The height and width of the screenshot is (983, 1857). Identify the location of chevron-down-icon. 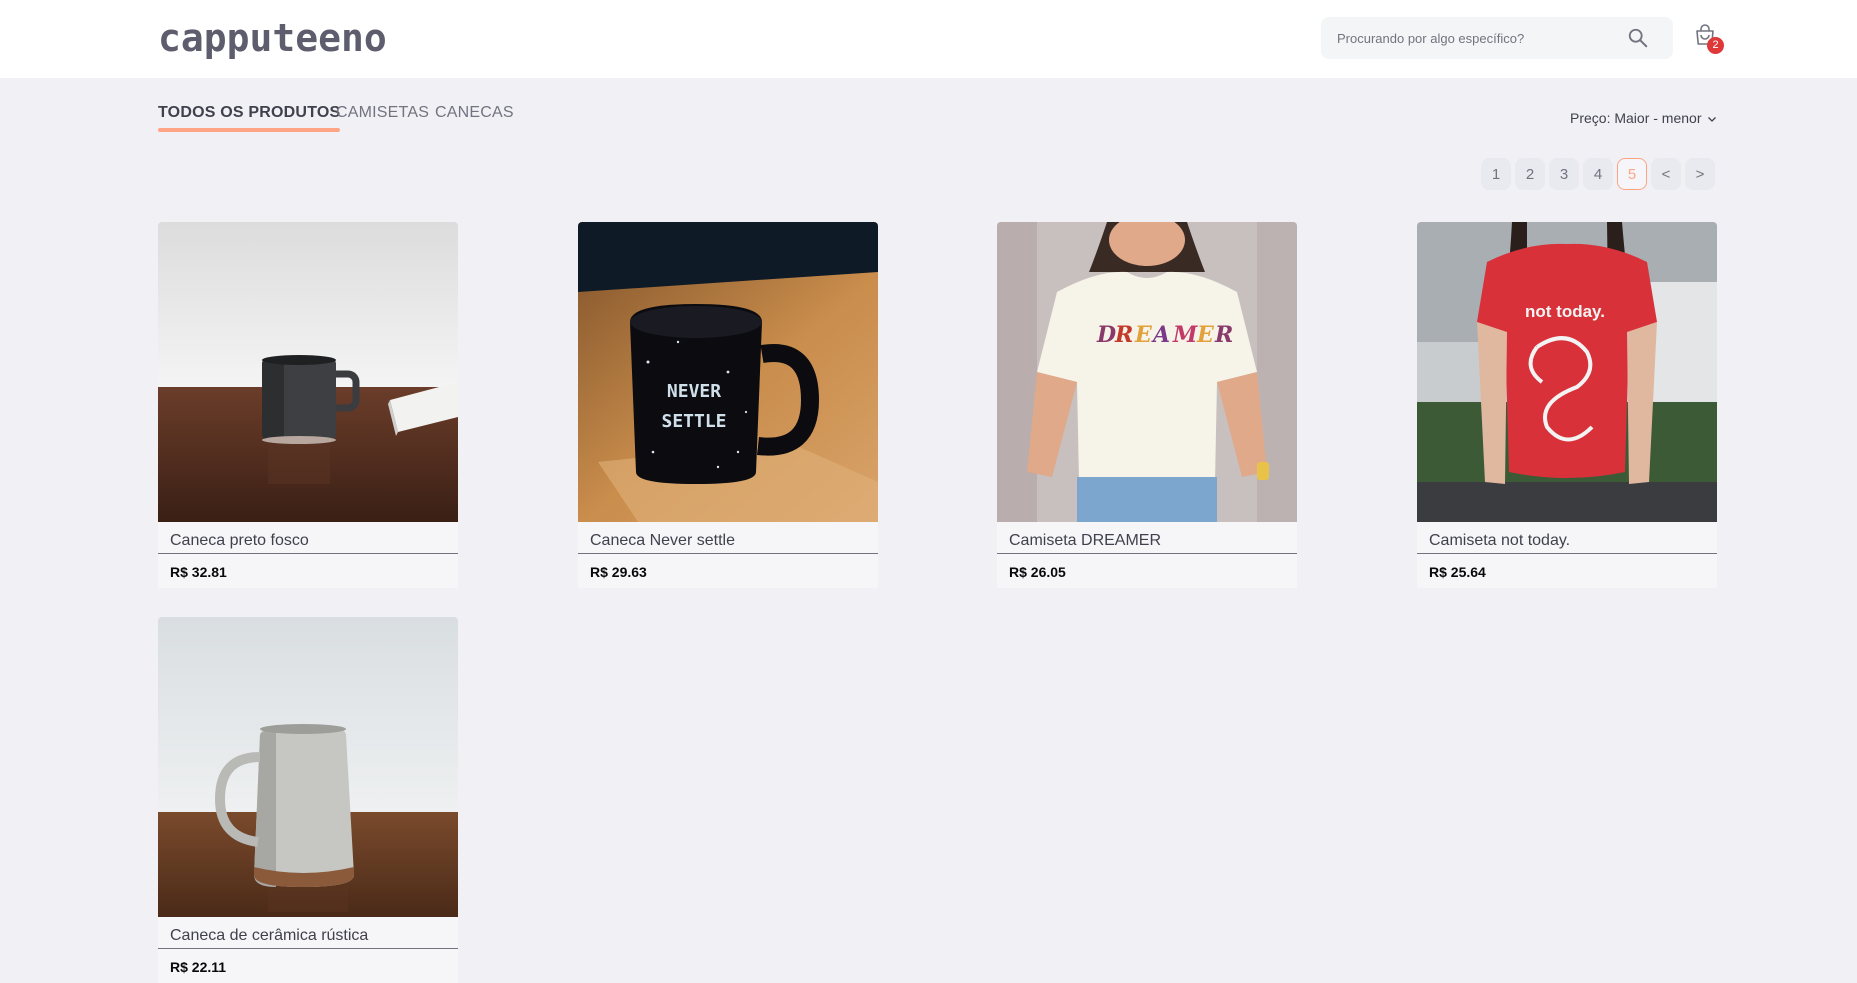
(1712, 120).